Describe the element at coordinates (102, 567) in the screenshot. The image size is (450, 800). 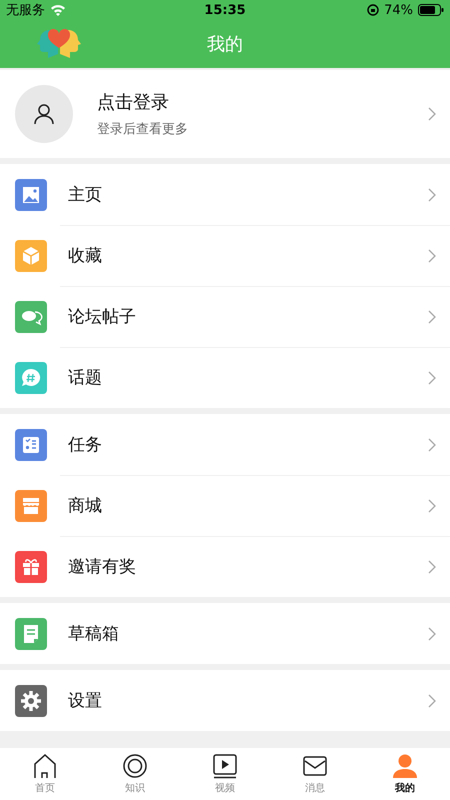
I see `menu-label: 邀请有奖` at that location.